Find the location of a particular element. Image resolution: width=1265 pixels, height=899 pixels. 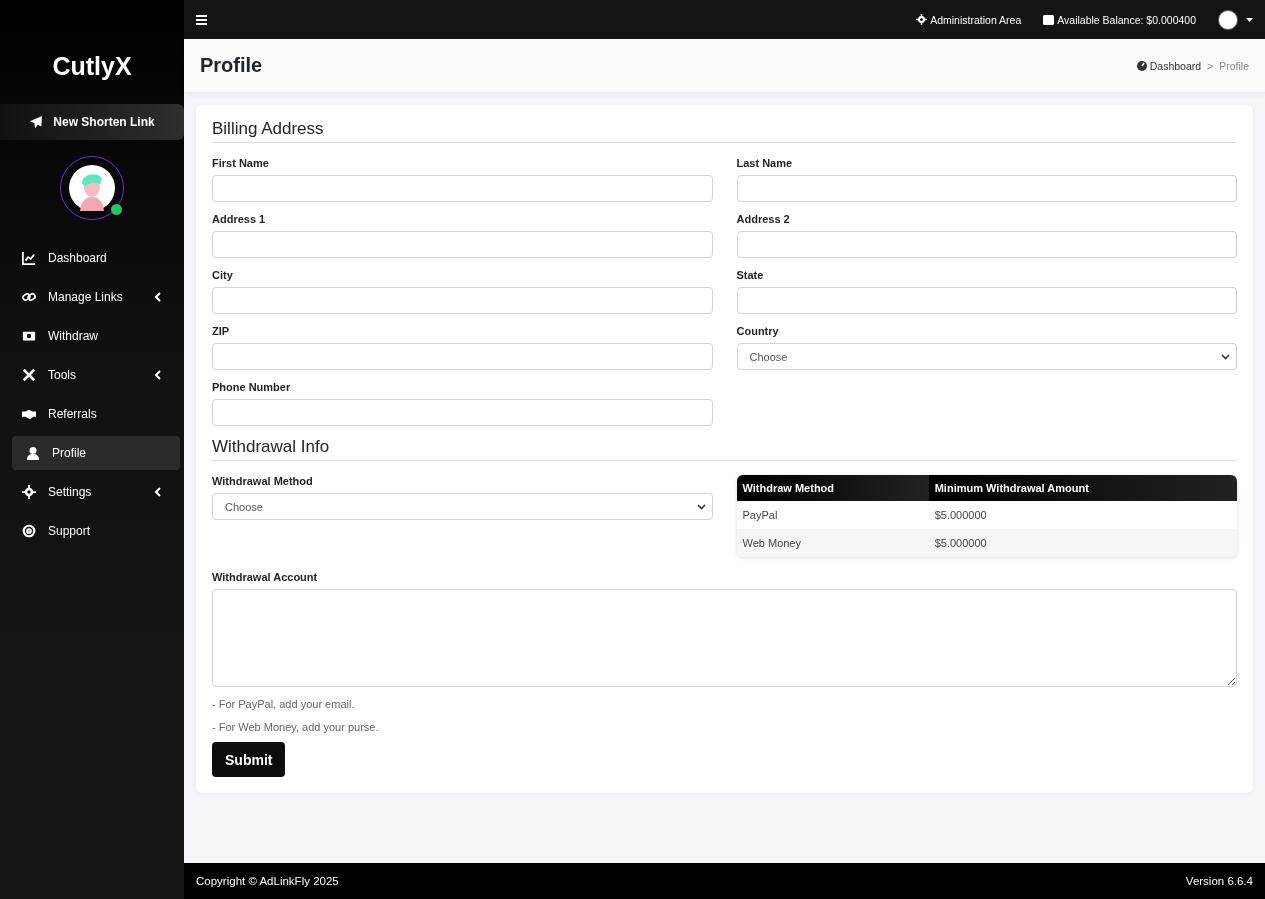

breadcrumb-current: Profile is located at coordinates (1234, 65).